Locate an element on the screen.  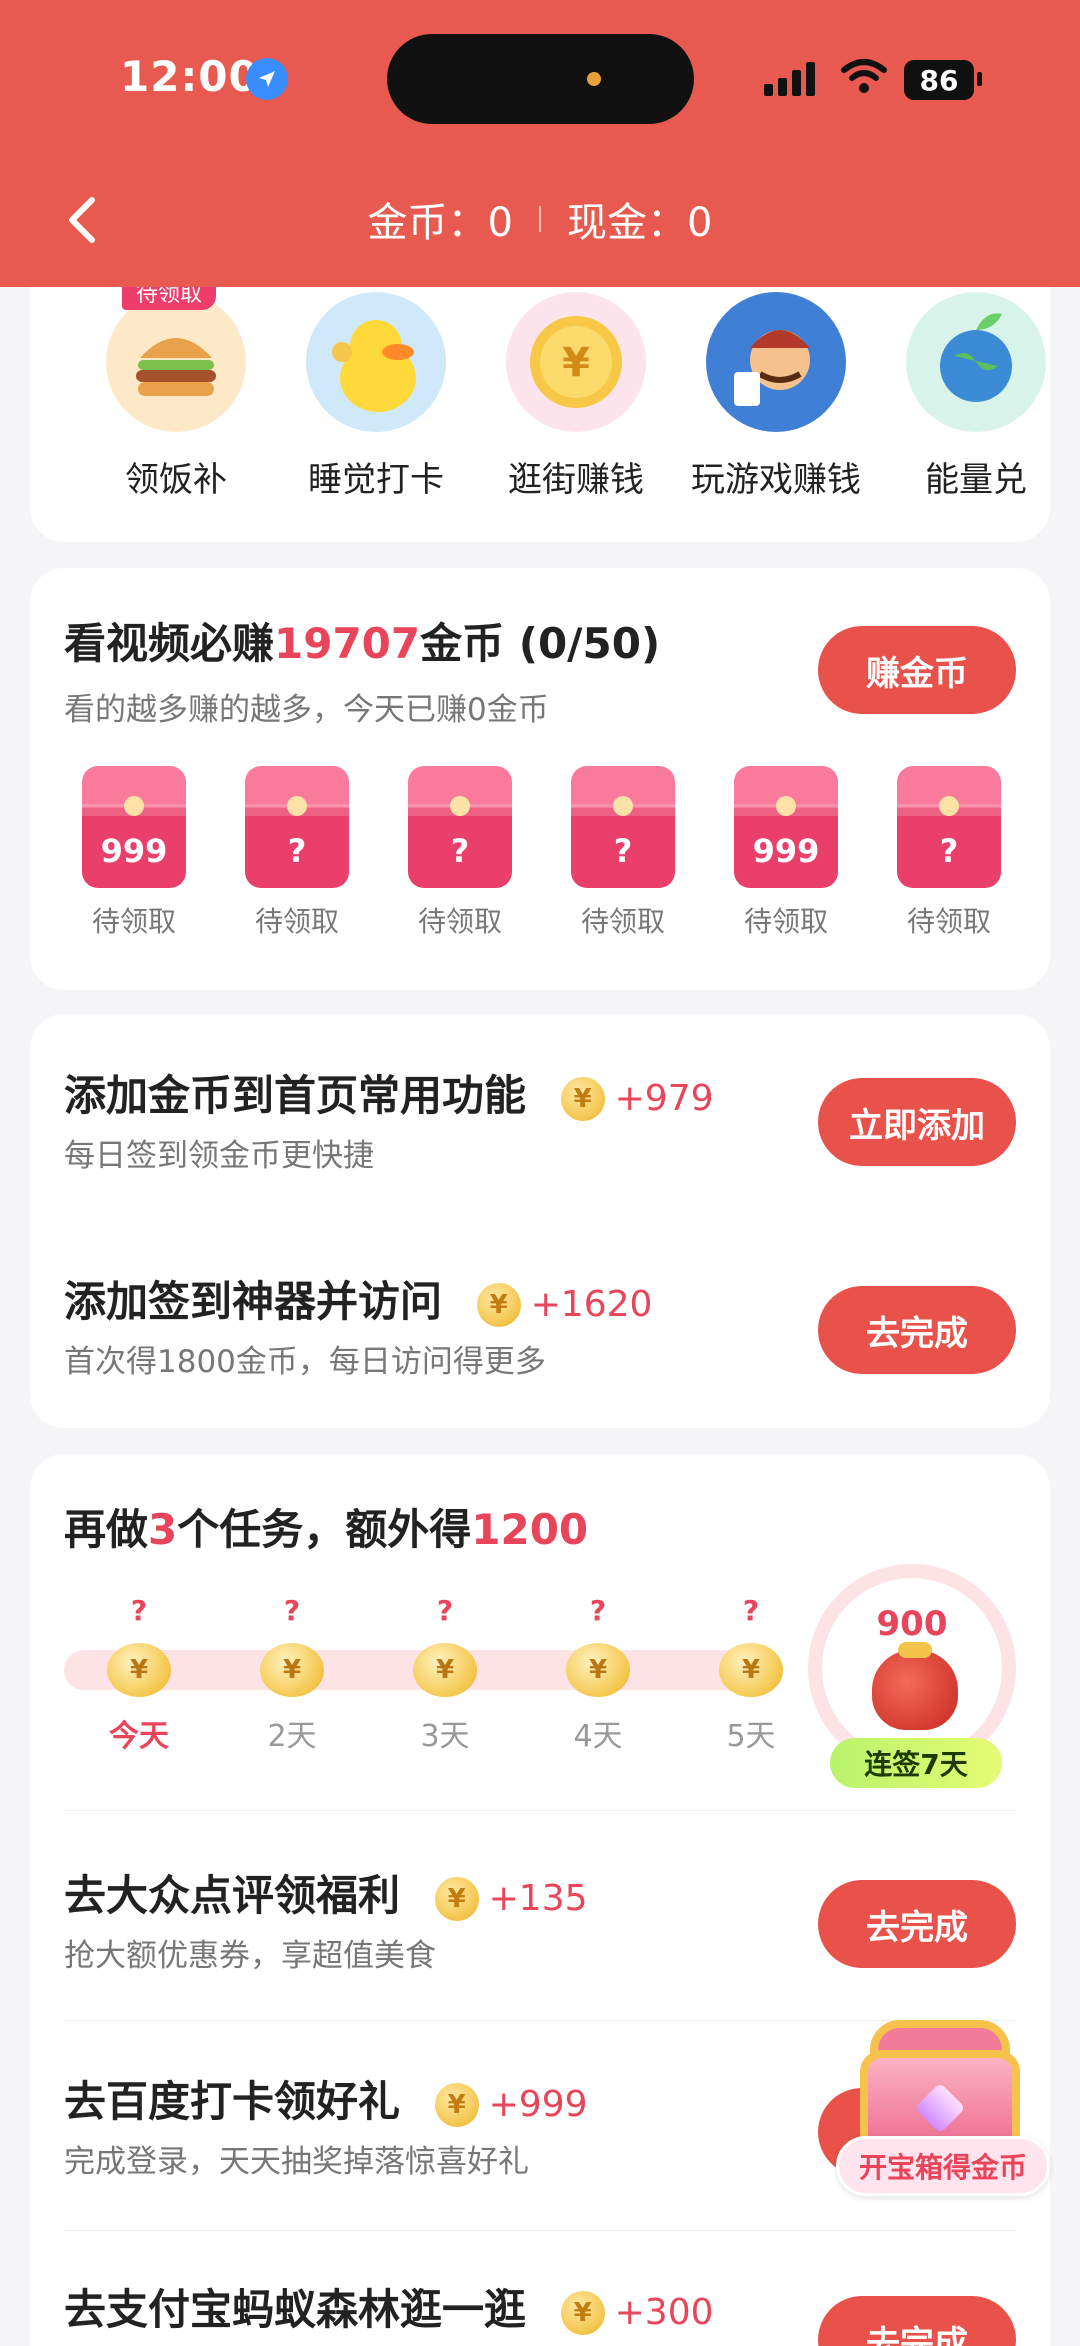
balance-bar: 金币：0 现金：0 is located at coordinates (540, 219).